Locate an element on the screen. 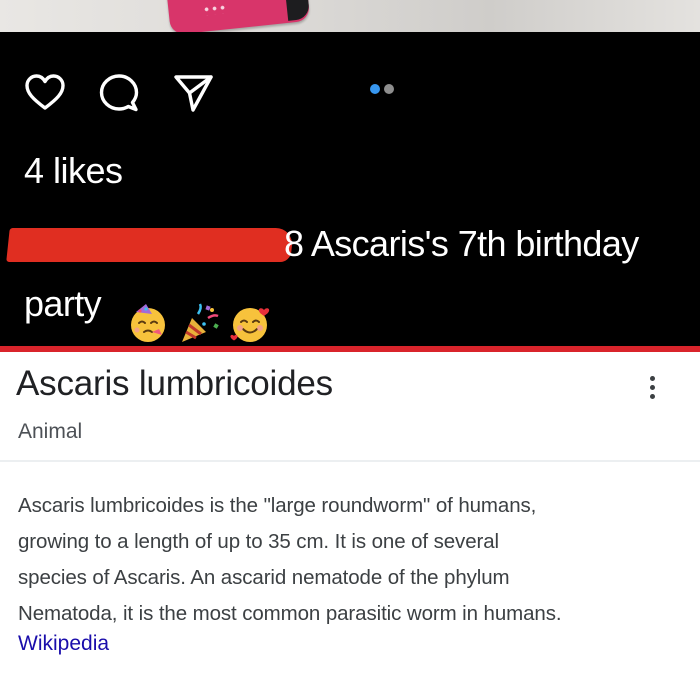 This screenshot has height=700, width=700. post-action-bar is located at coordinates (124, 93).